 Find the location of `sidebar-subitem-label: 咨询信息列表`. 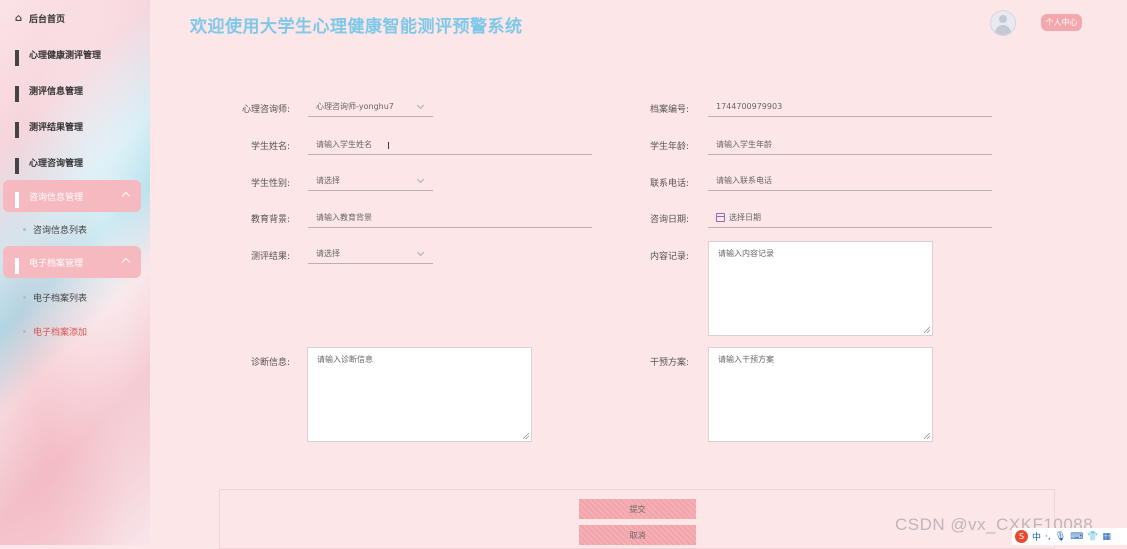

sidebar-subitem-label: 咨询信息列表 is located at coordinates (60, 230).